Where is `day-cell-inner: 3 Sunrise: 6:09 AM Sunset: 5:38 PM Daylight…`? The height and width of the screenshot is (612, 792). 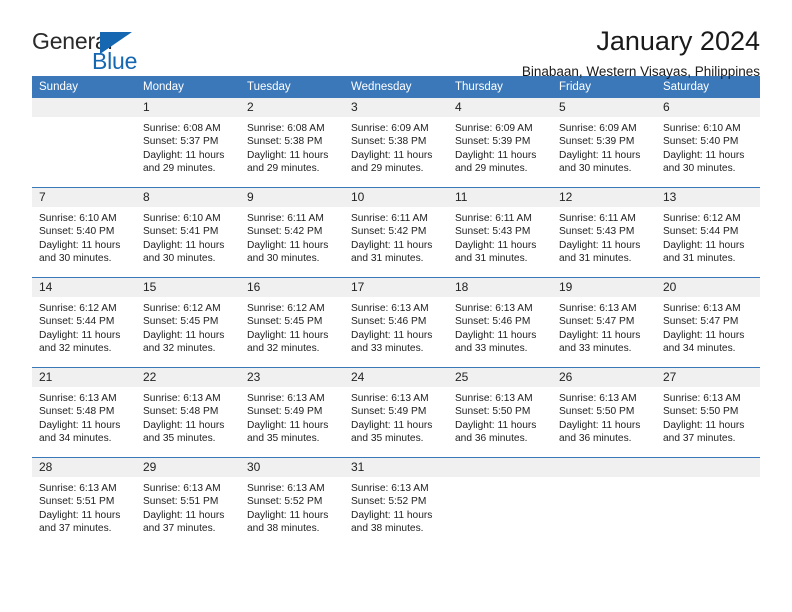 day-cell-inner: 3 Sunrise: 6:09 AM Sunset: 5:38 PM Daylight… is located at coordinates (396, 142).